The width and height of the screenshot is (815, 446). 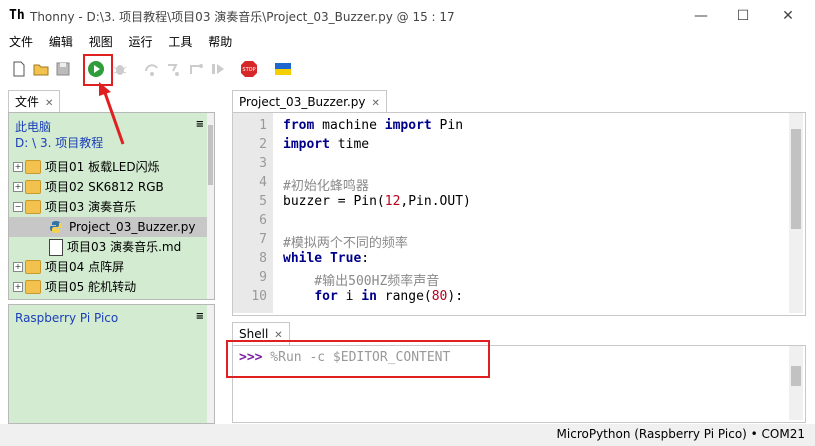 What do you see at coordinates (518, 100) in the screenshot?
I see `editor-tab-bar: Project_03_Buzzer.py ✕` at bounding box center [518, 100].